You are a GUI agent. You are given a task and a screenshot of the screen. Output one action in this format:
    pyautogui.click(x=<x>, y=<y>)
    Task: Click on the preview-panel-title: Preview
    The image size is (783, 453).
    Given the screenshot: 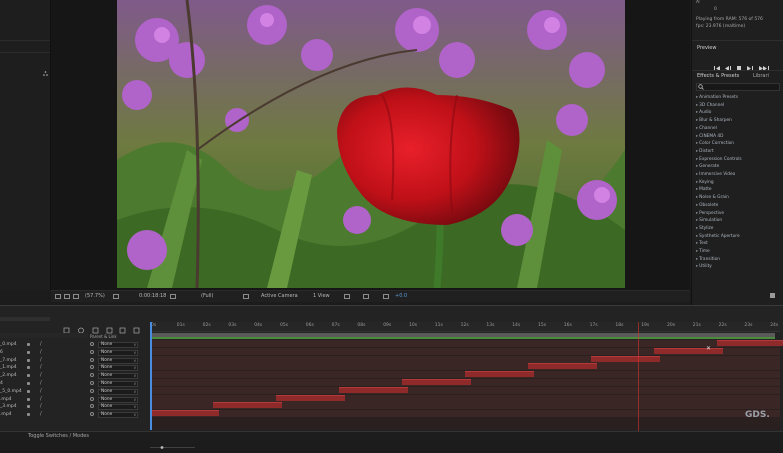 What is the action you would take?
    pyautogui.click(x=706, y=48)
    